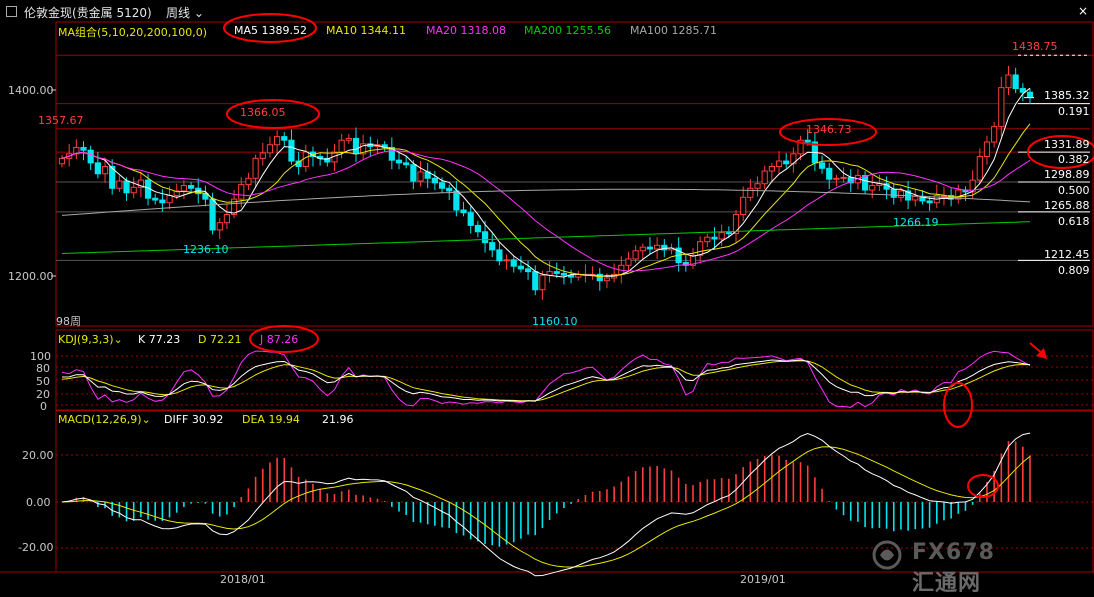 This screenshot has height=597, width=1094. I want to click on fib-price-4: 1212.45, so click(1067, 254).